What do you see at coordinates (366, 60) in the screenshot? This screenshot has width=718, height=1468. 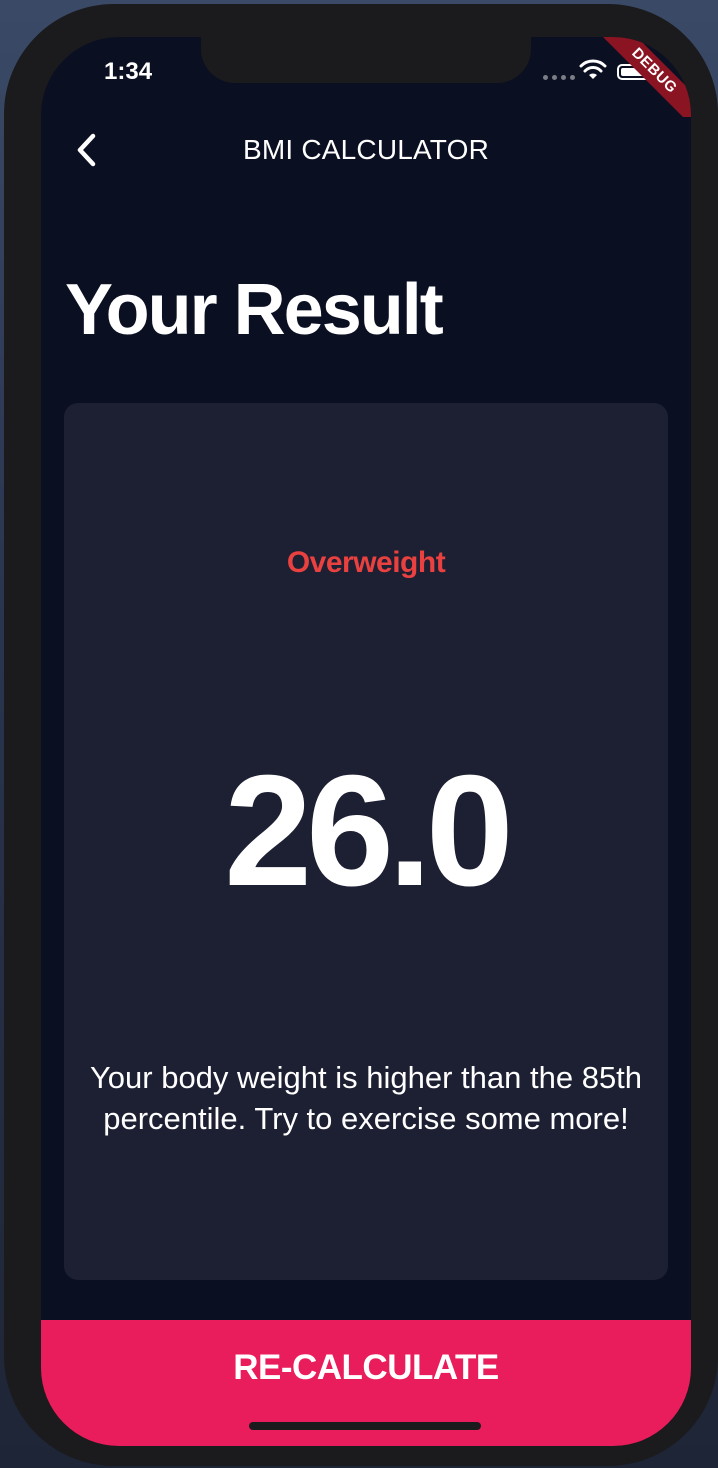 I see `device-notch` at bounding box center [366, 60].